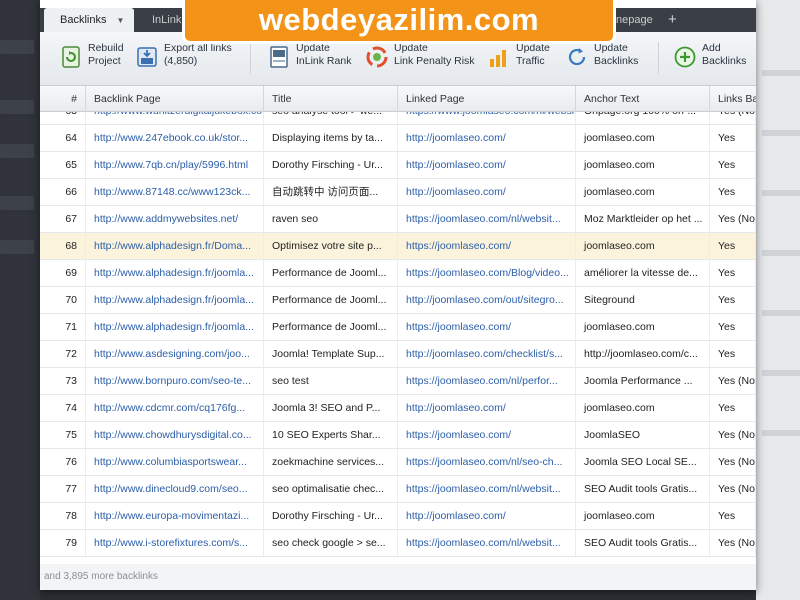 The image size is (800, 600). Describe the element at coordinates (63, 462) in the screenshot. I see `cell-number: 76` at that location.